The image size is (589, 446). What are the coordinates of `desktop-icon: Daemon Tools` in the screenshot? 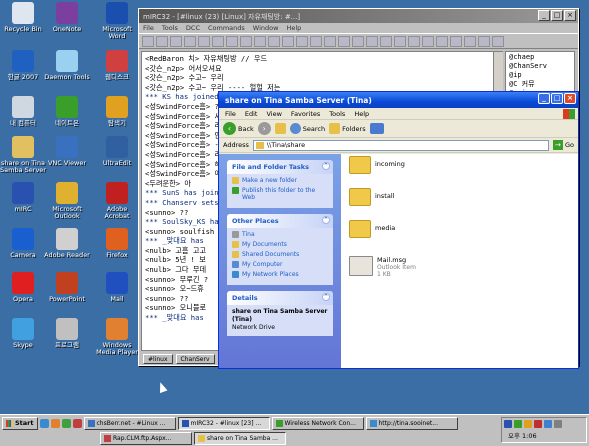 It's located at (67, 65).